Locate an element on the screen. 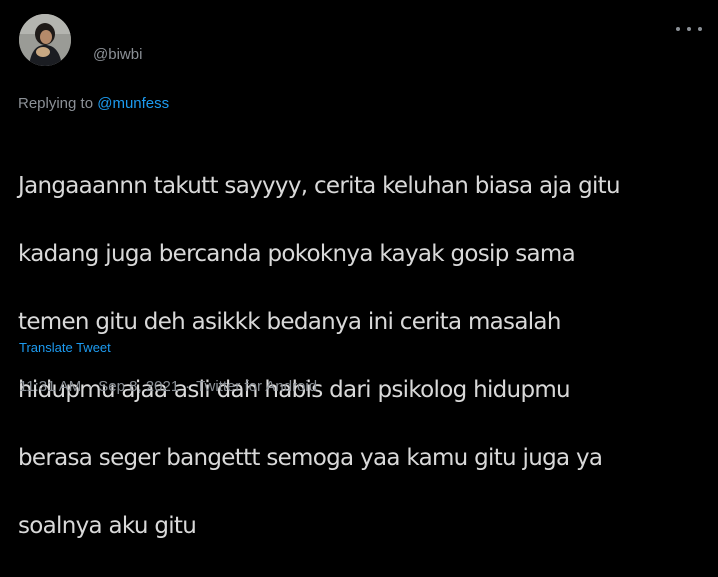  translate-tweet-link: Translate Tweet is located at coordinates (65, 348).